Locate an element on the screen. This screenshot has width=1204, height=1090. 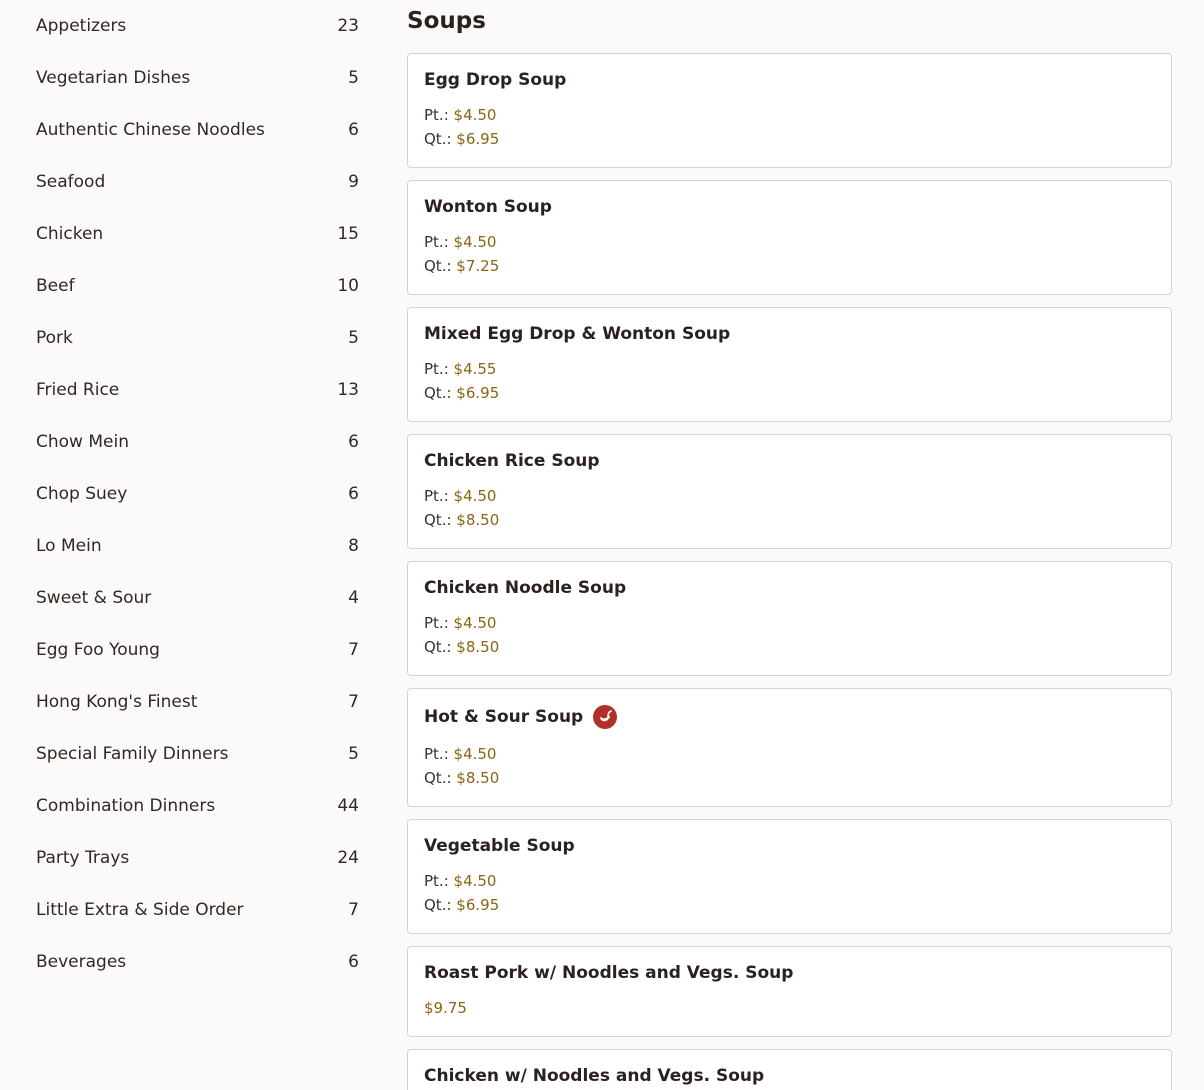
category-little-extra-side-order: Little Extra & Side Order 7 is located at coordinates (197, 910).